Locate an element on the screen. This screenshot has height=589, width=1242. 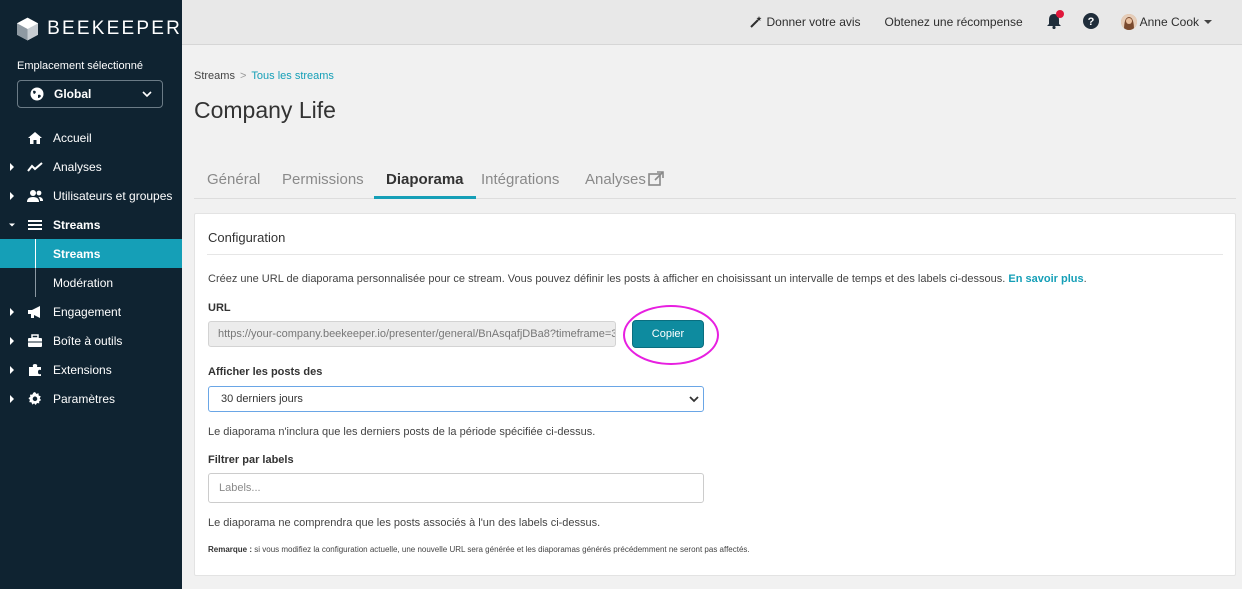
reward-link: Obtenez une récompense is located at coordinates (954, 22).